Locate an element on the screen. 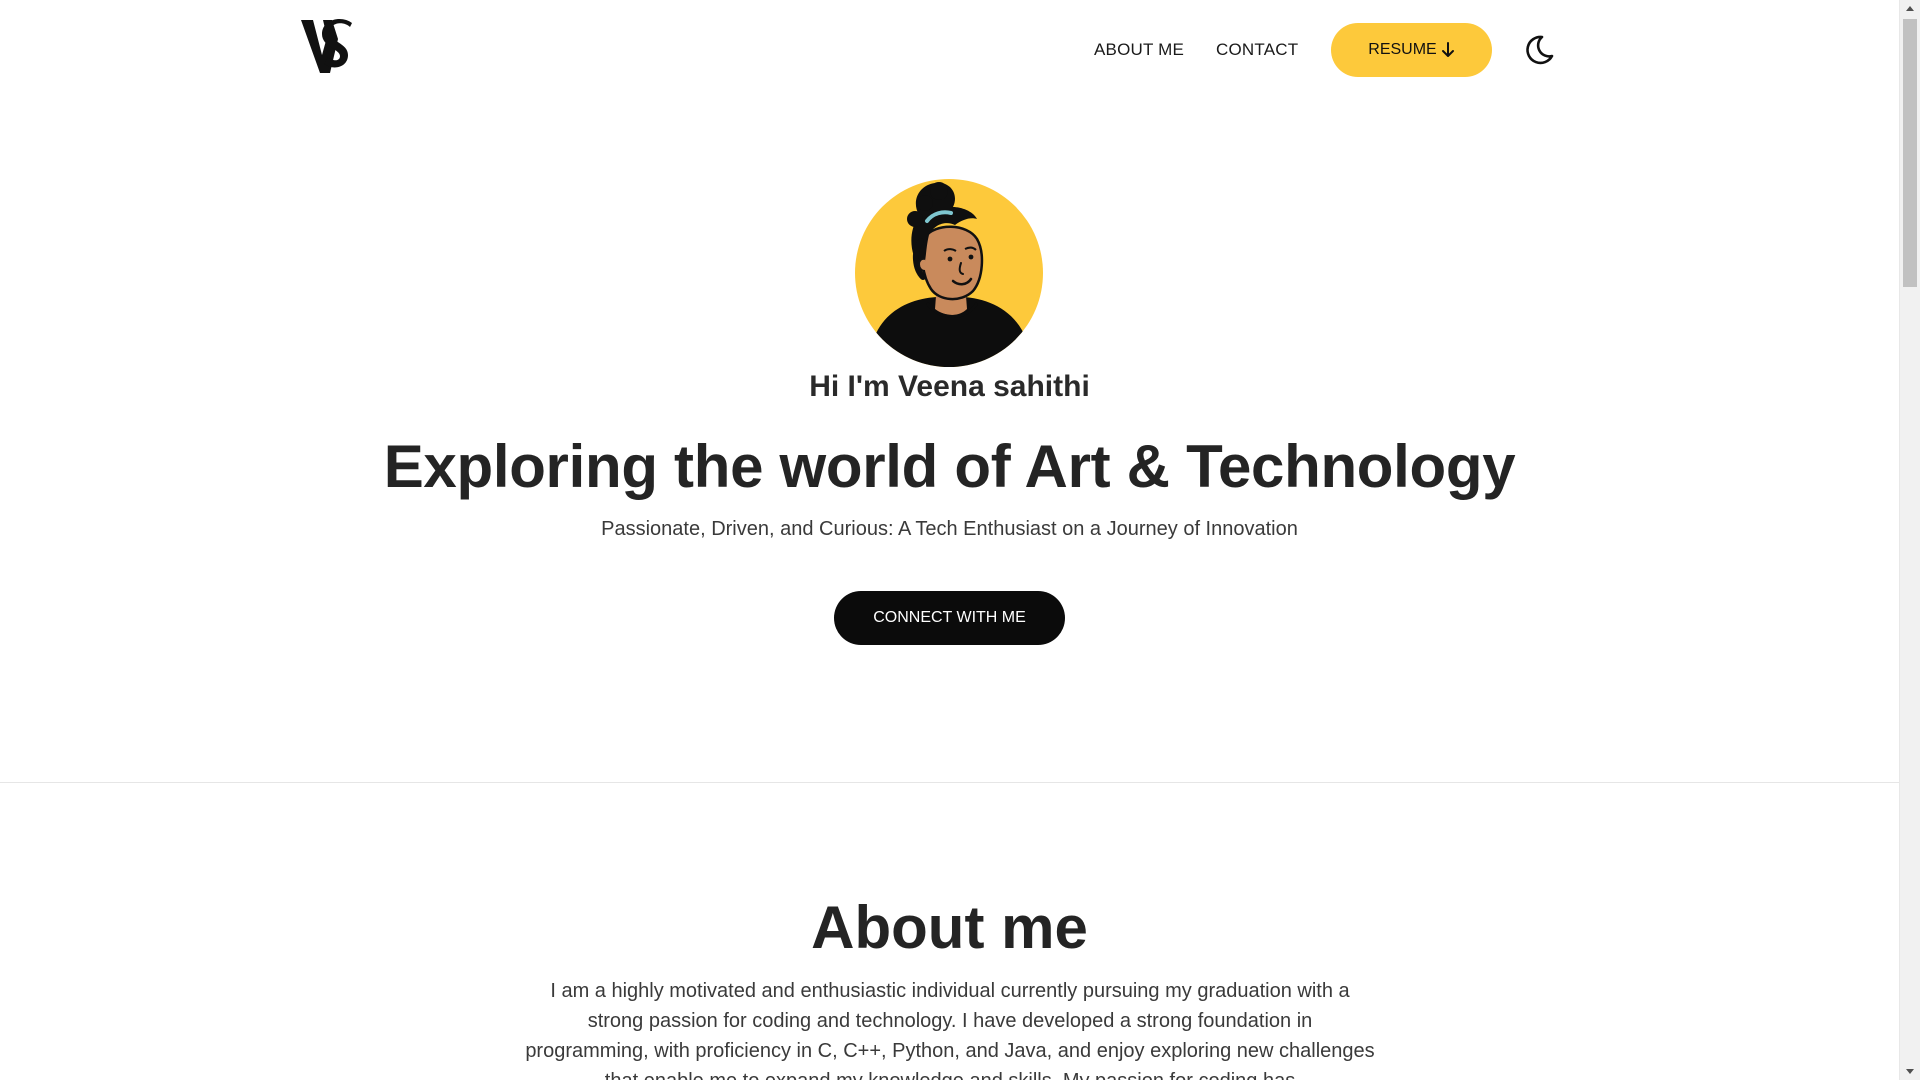 The image size is (1920, 1080). scroll-up-arrow-icon is located at coordinates (1910, 8).